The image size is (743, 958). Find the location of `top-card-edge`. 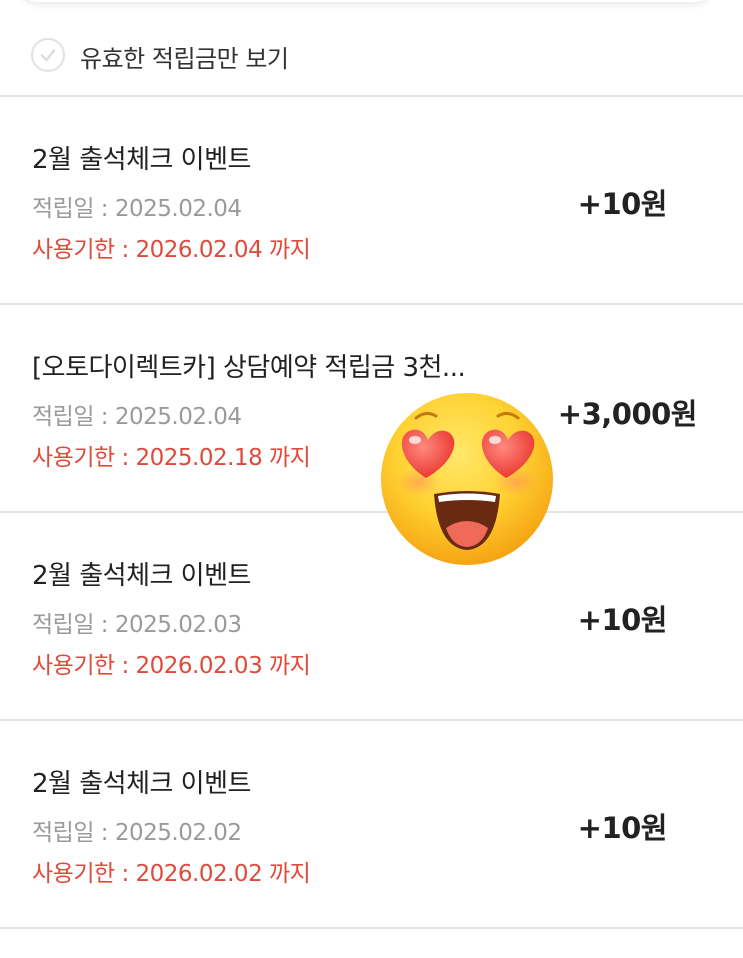

top-card-edge is located at coordinates (366, 1).